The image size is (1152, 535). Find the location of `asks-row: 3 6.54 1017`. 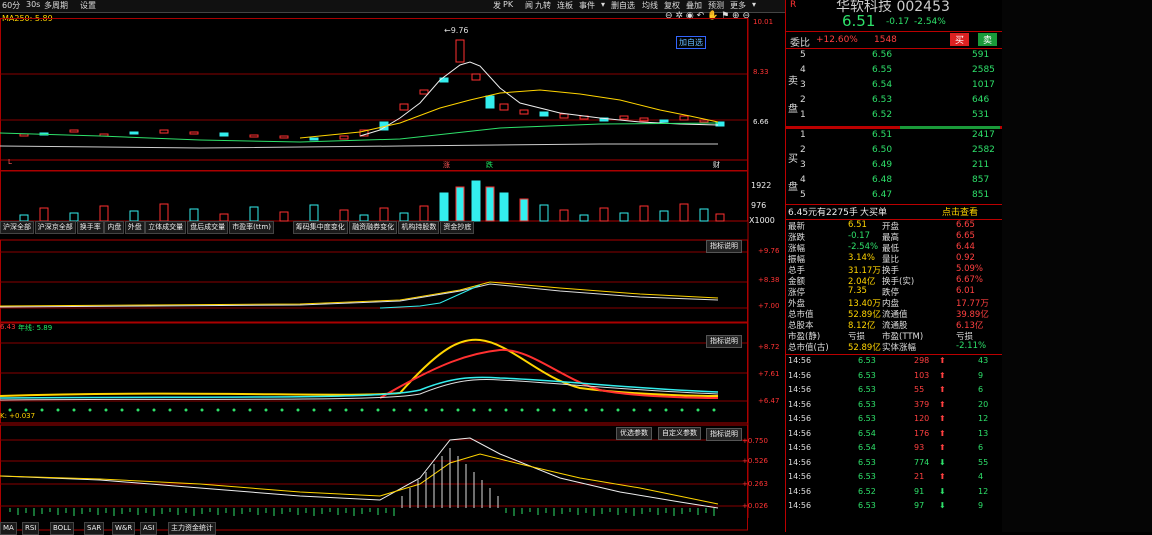

asks-row: 3 6.54 1017 is located at coordinates (894, 87).